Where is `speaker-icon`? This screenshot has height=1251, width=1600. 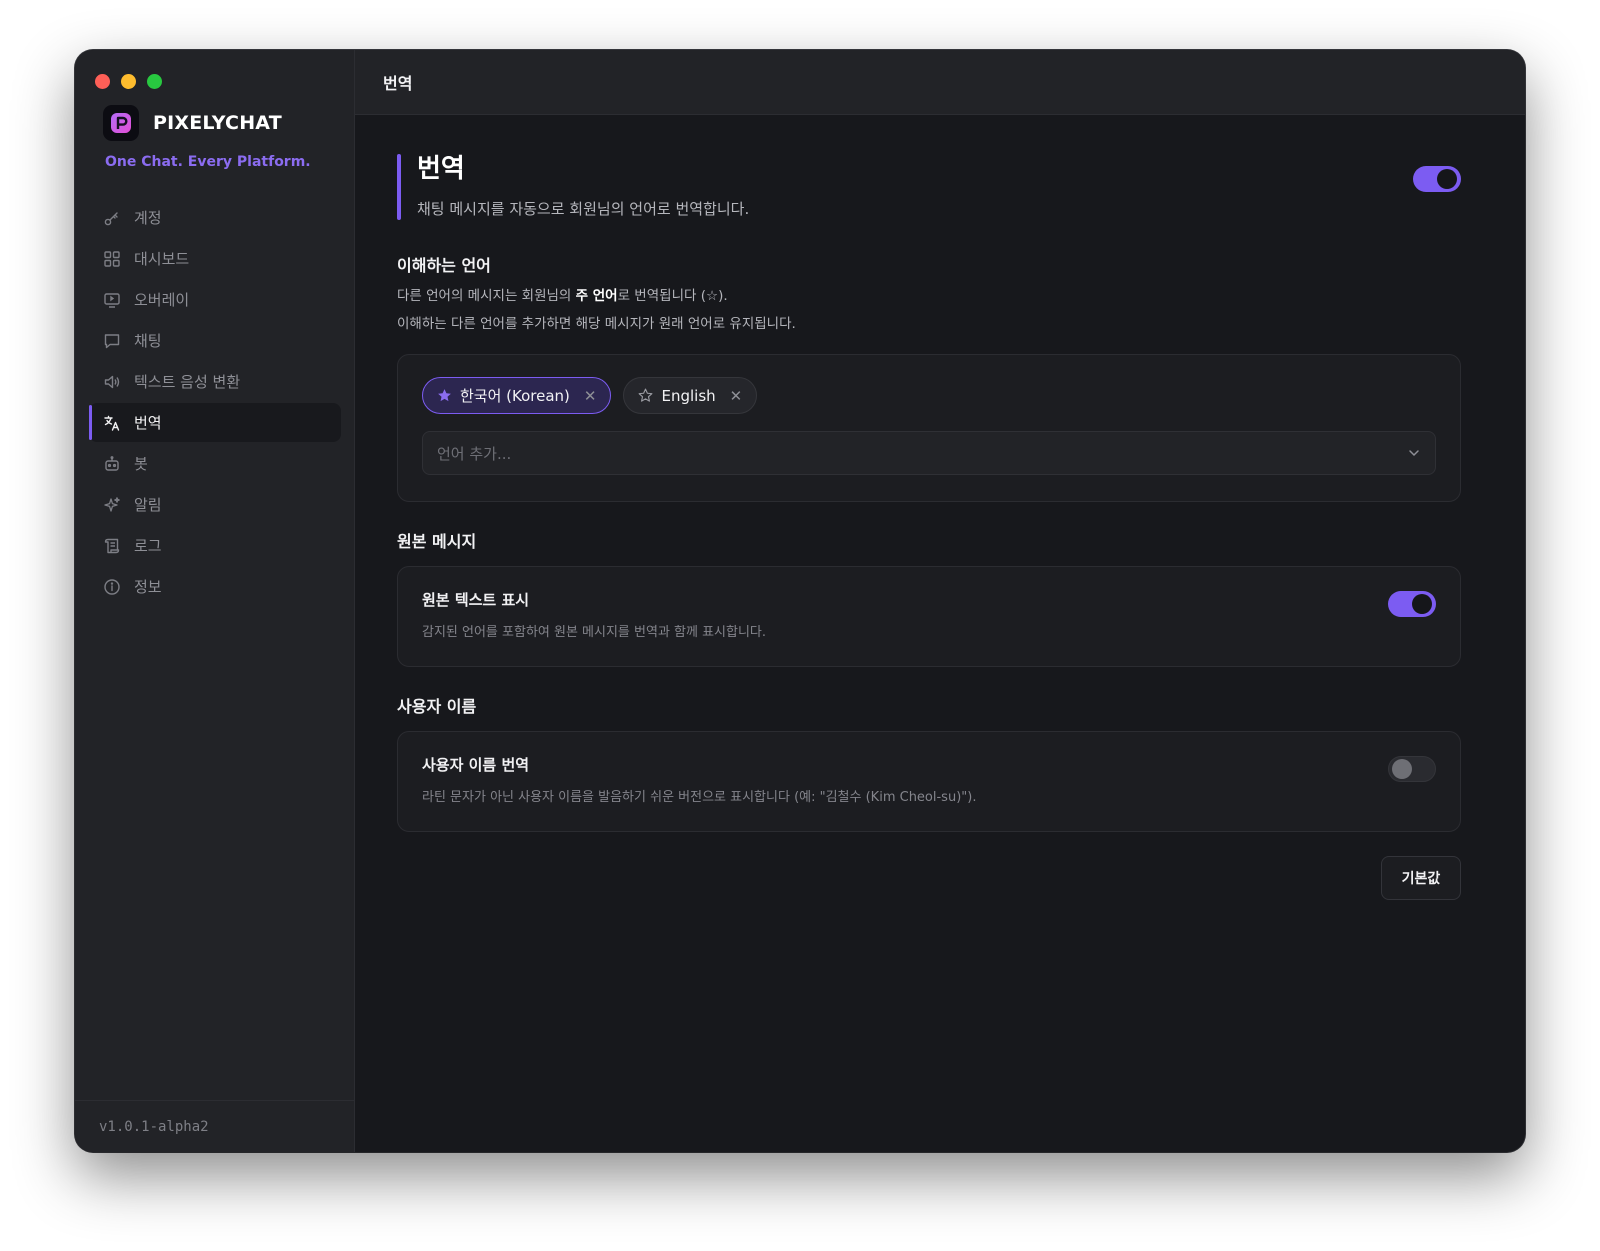
speaker-icon is located at coordinates (112, 381).